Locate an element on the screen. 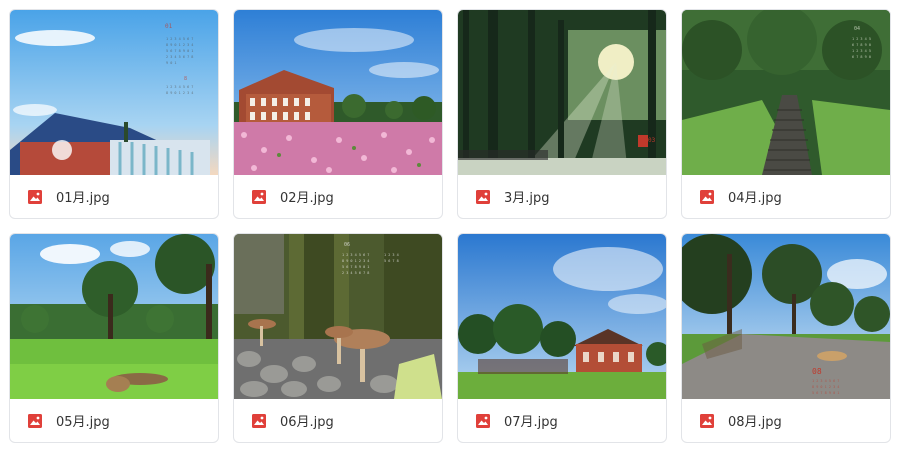 Image resolution: width=900 pixels, height=449 pixels. file-card: 03 3月.jpg is located at coordinates (562, 114).